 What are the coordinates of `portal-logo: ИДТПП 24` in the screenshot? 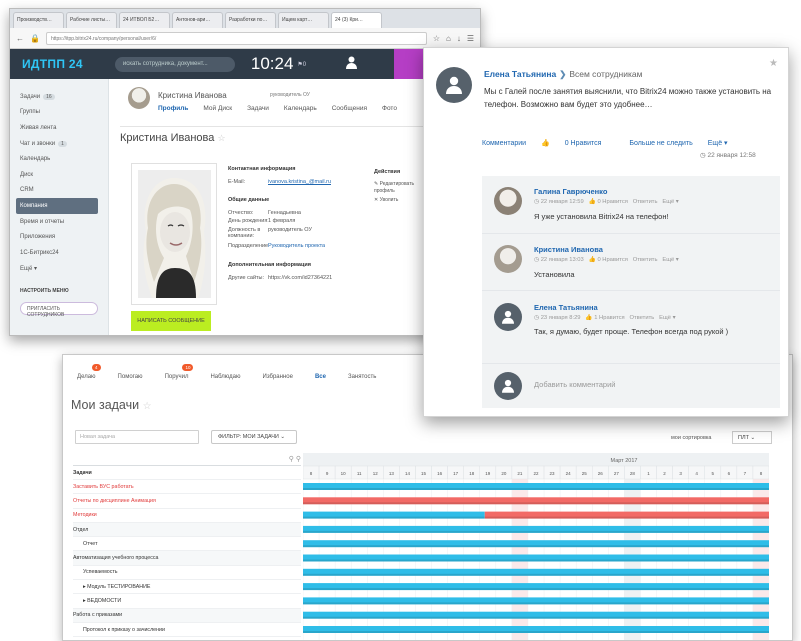 It's located at (52, 64).